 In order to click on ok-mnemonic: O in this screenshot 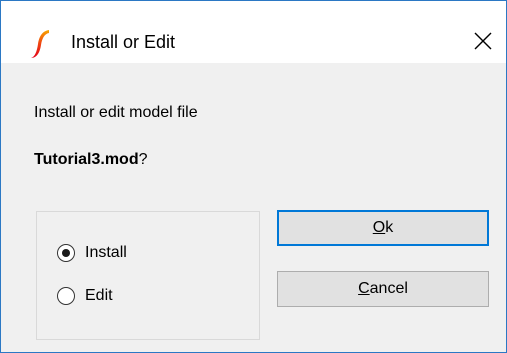, I will do `click(379, 227)`.